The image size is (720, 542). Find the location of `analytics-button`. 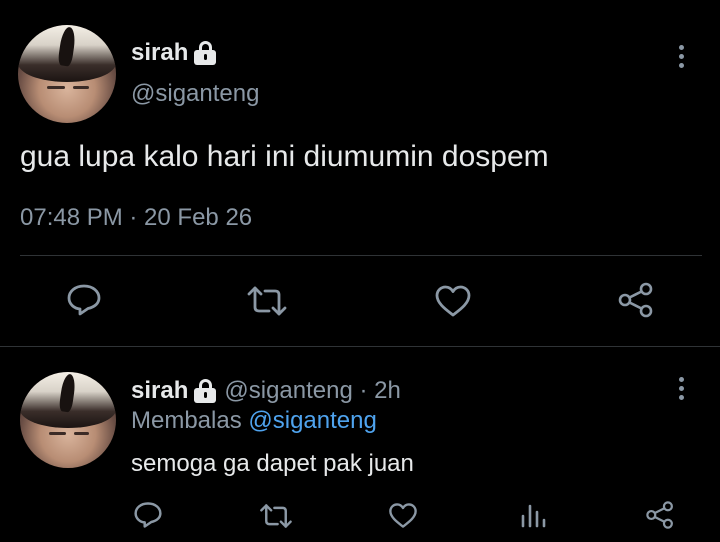

analytics-button is located at coordinates (533, 515).